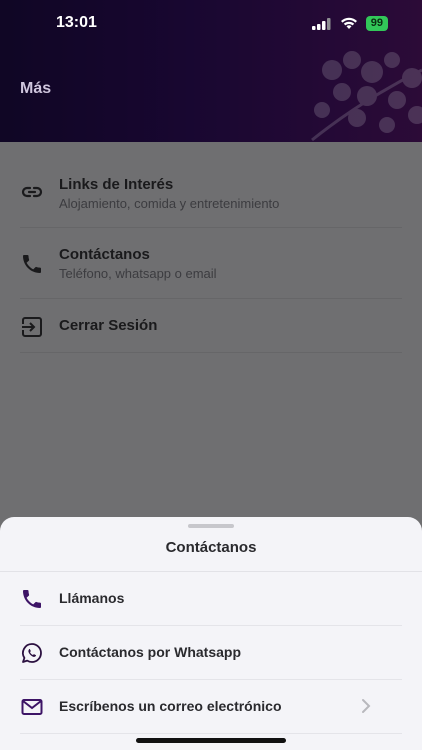  I want to click on menu-item-title: Contáctanos, so click(104, 254).